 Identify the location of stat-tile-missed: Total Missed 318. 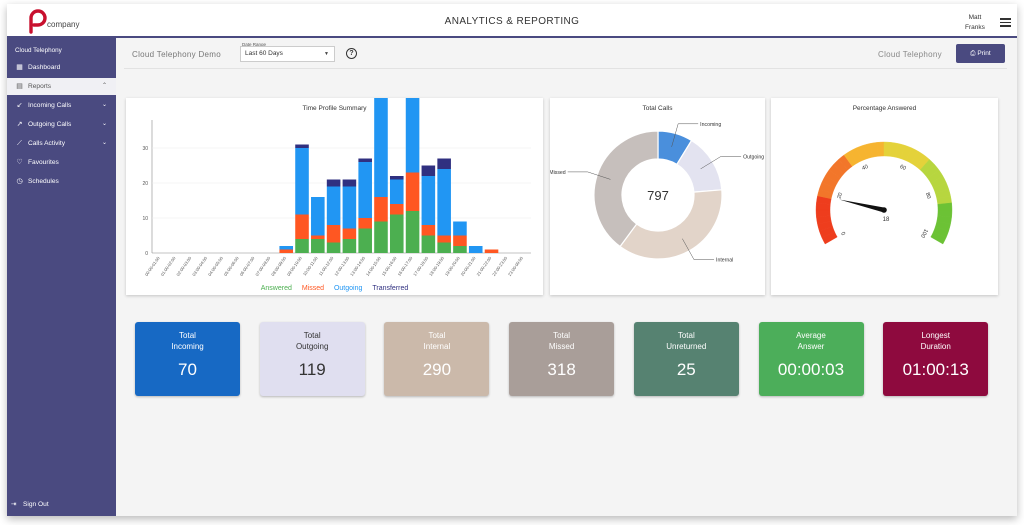
(562, 359).